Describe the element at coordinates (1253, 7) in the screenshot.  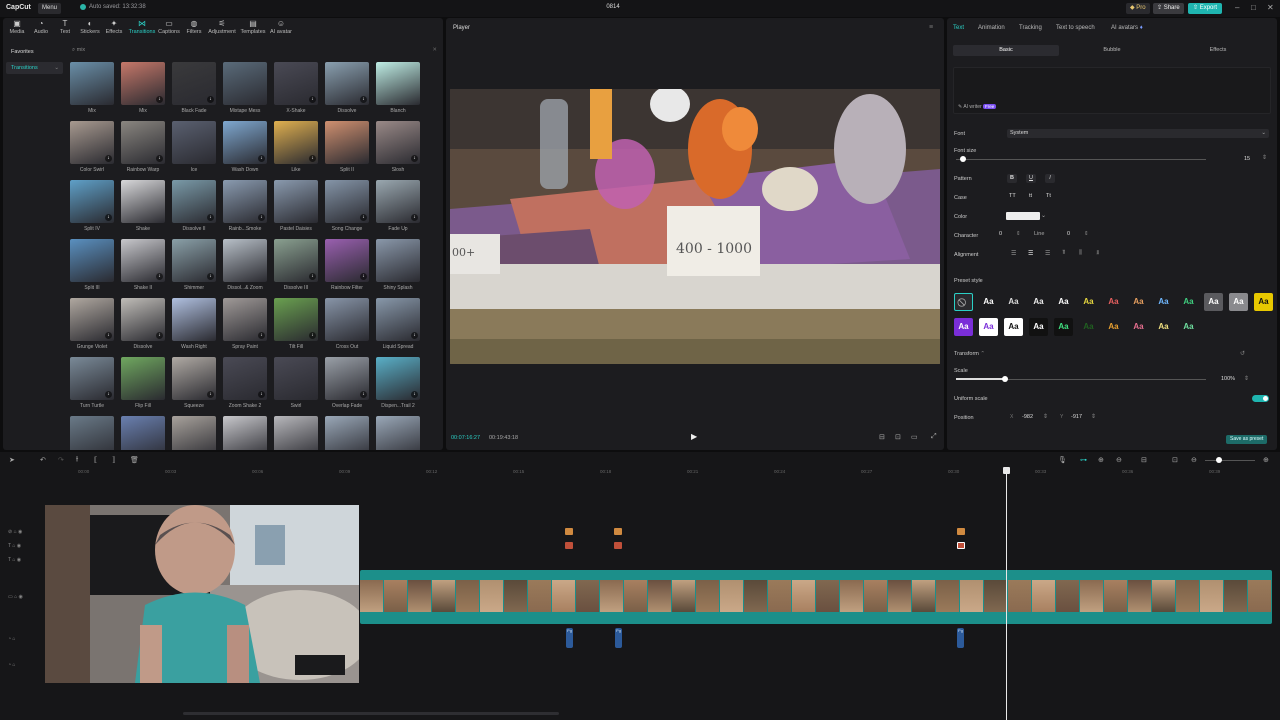
I see `maximize-icon: □` at that location.